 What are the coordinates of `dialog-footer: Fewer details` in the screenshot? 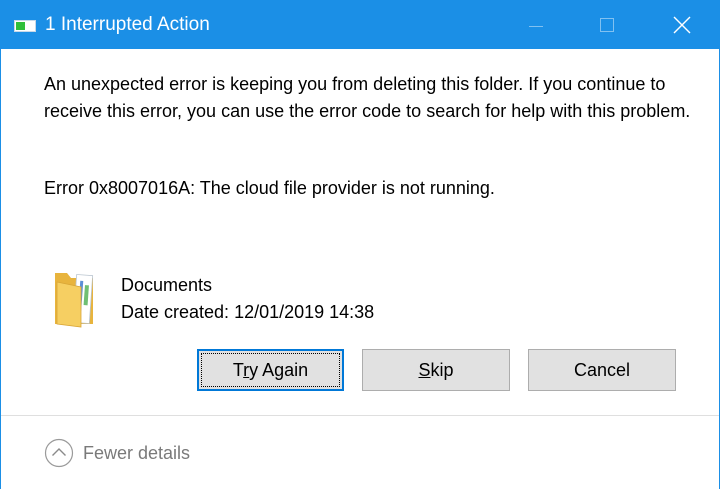 It's located at (360, 452).